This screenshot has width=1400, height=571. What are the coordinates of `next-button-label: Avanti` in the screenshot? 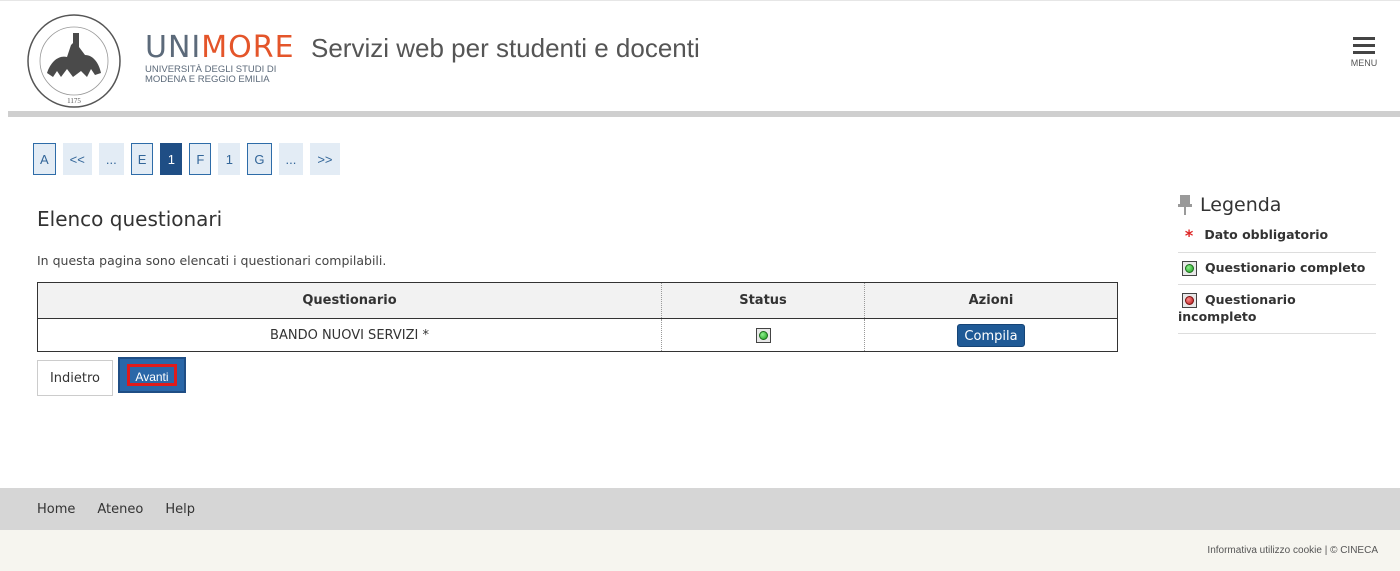 It's located at (152, 375).